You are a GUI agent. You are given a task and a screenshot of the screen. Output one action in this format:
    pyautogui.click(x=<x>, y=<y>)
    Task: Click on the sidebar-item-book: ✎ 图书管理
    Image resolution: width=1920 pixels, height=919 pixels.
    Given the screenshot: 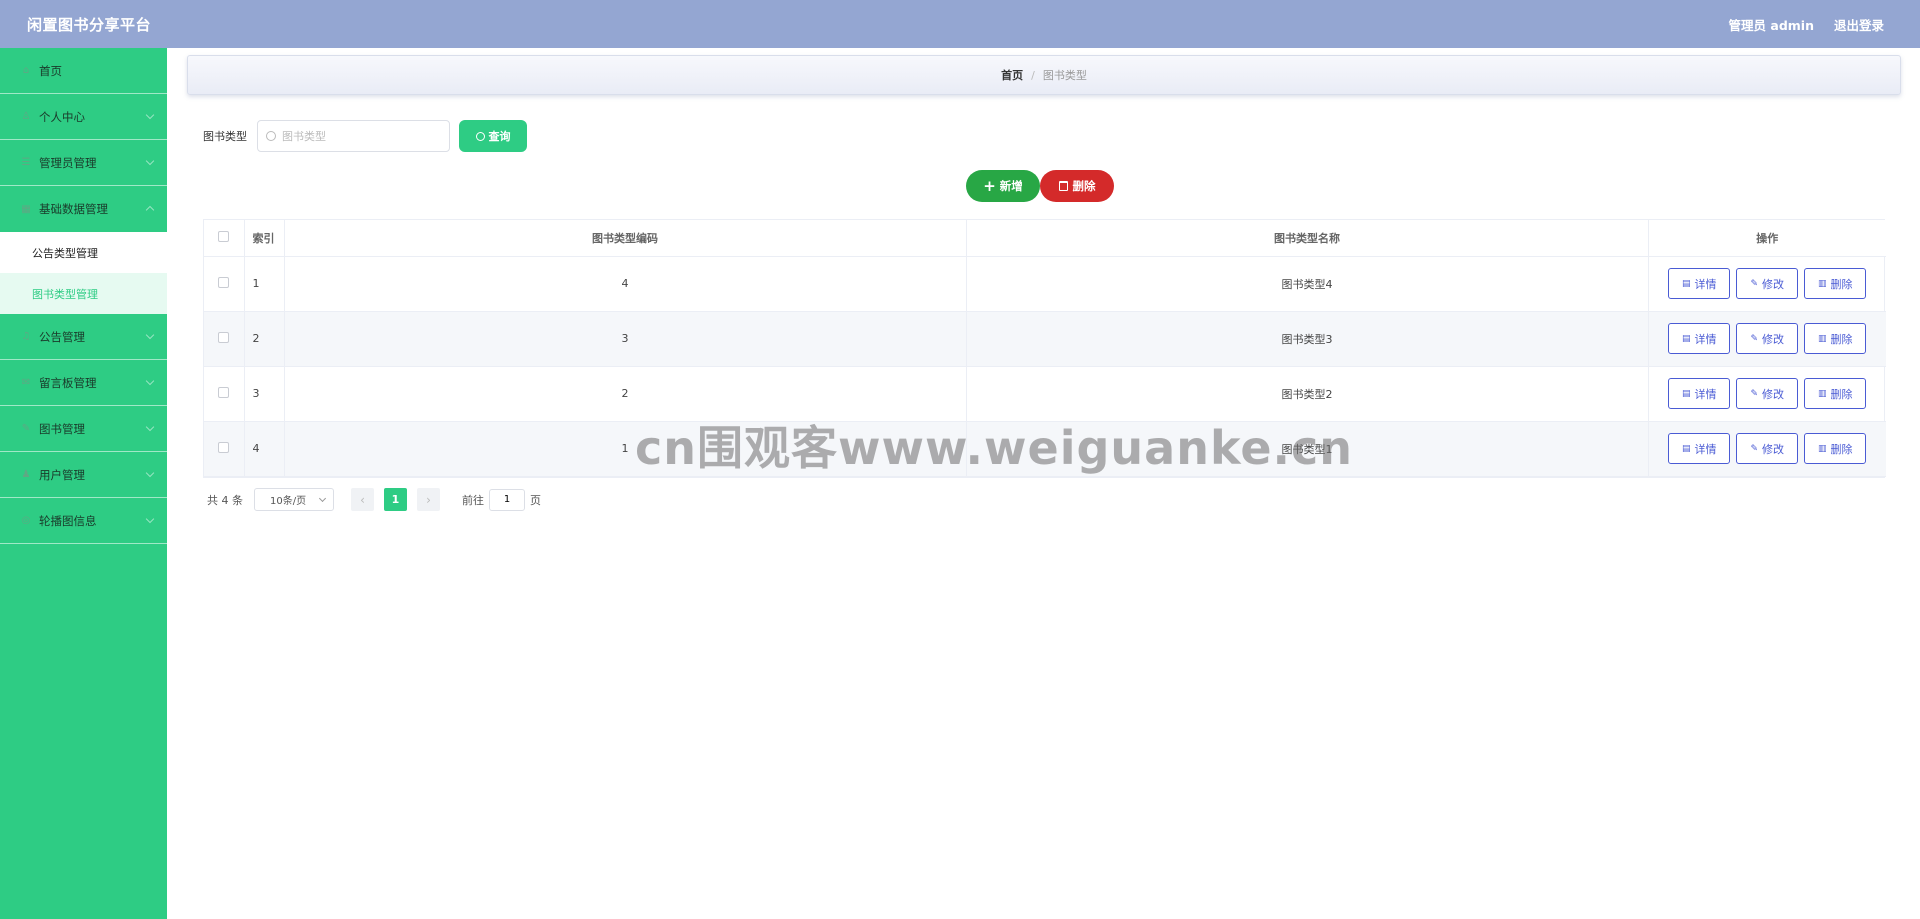 What is the action you would take?
    pyautogui.click(x=83, y=429)
    